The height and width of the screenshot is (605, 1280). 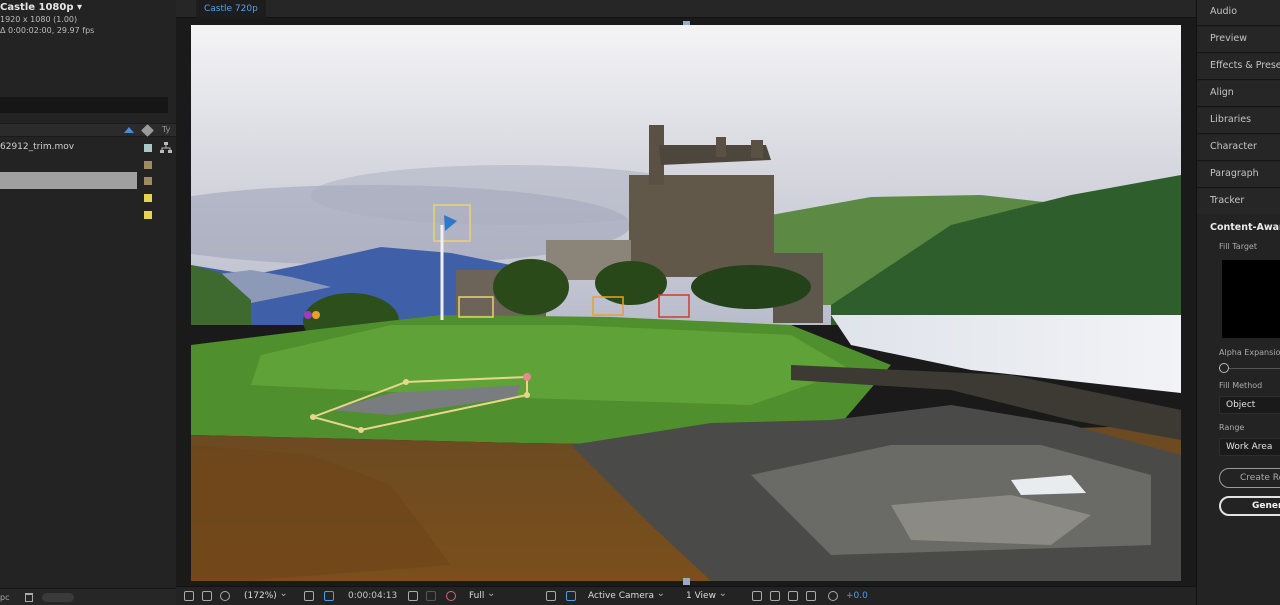 I want to click on project-column-header: Ty, so click(x=88, y=130).